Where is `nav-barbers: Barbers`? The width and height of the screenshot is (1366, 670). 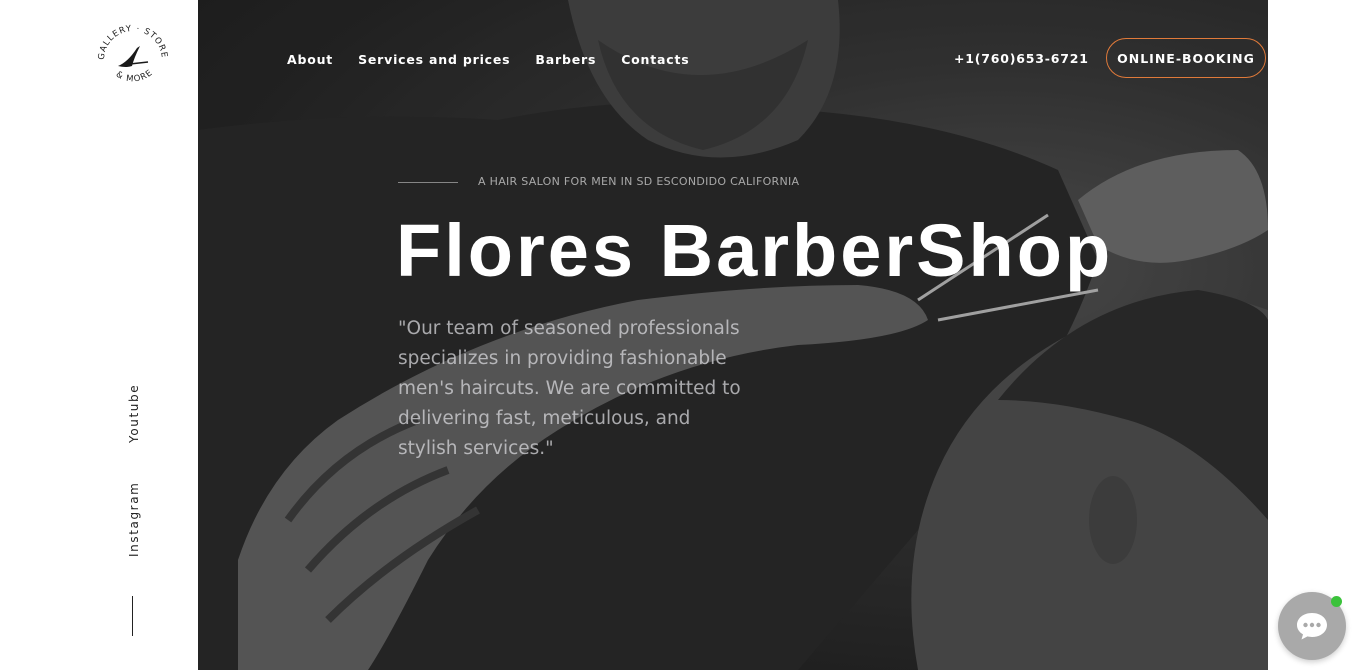 nav-barbers: Barbers is located at coordinates (565, 59).